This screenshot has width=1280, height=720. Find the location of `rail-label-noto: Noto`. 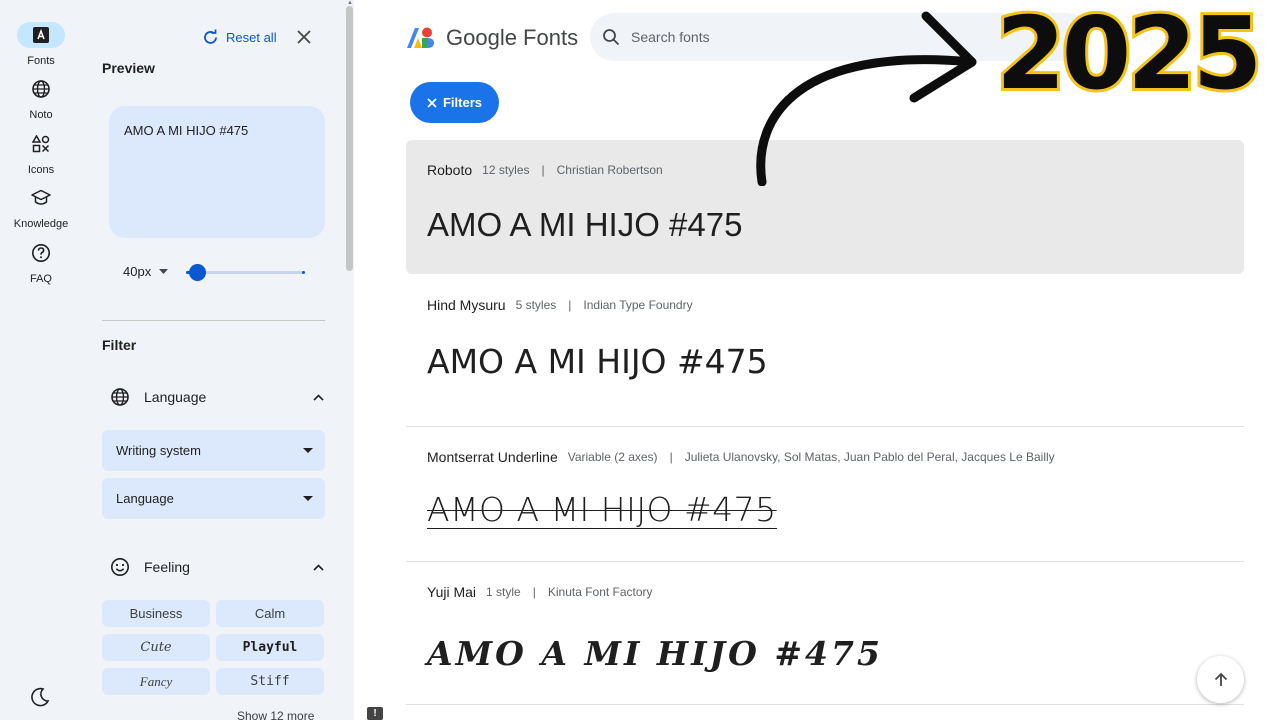

rail-label-noto: Noto is located at coordinates (41, 115).